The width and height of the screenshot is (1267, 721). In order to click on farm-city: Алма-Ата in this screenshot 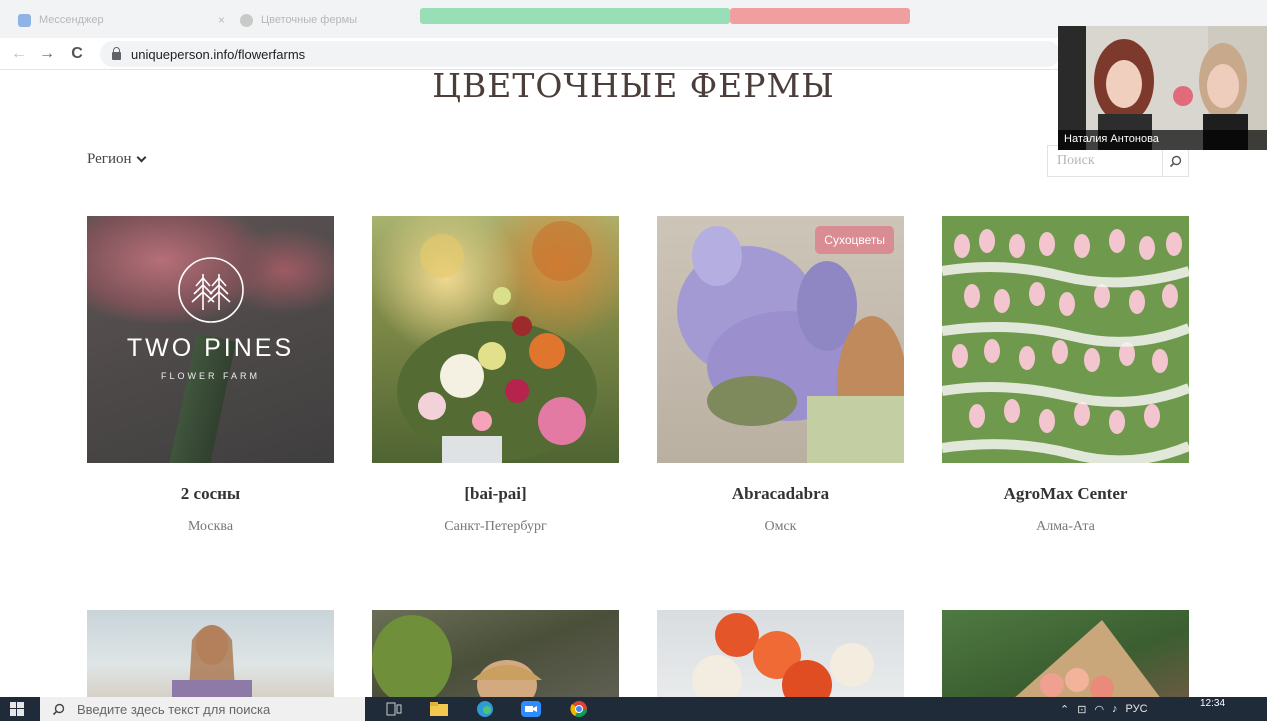, I will do `click(1065, 526)`.